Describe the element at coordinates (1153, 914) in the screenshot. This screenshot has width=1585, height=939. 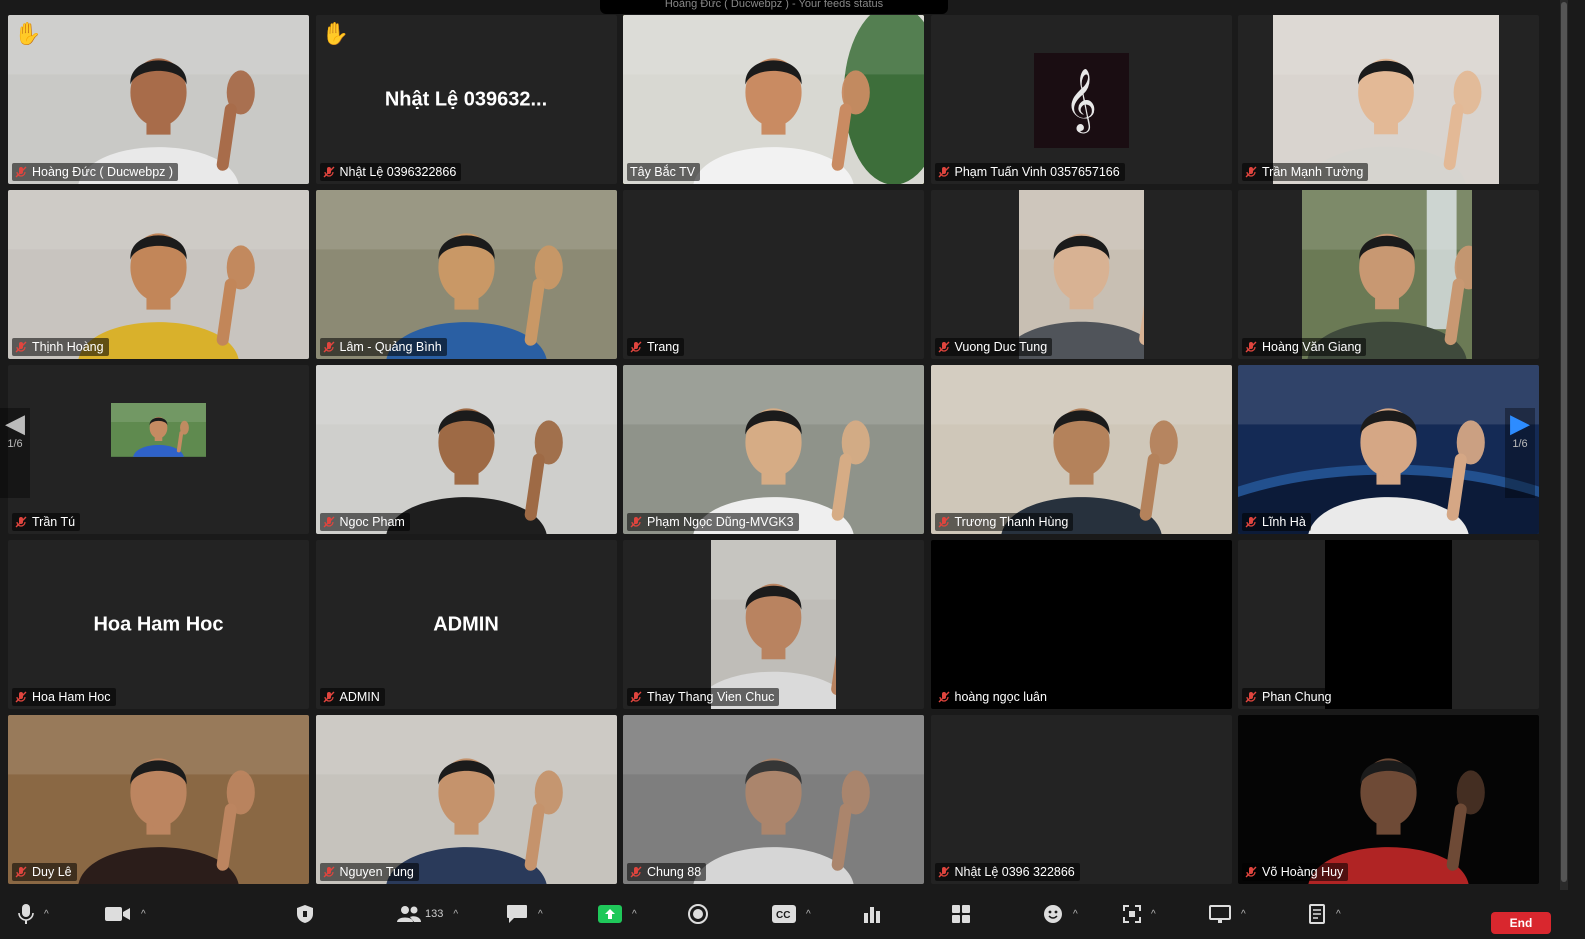
I see `remote-control-caret-icon: ^` at that location.